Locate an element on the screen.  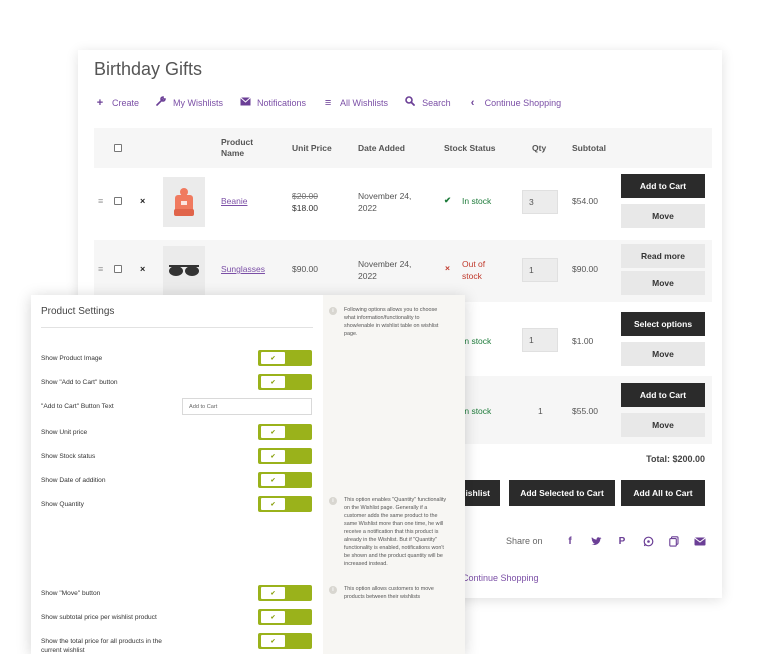
col-subtotal: Subtotal is located at coordinates (589, 148).